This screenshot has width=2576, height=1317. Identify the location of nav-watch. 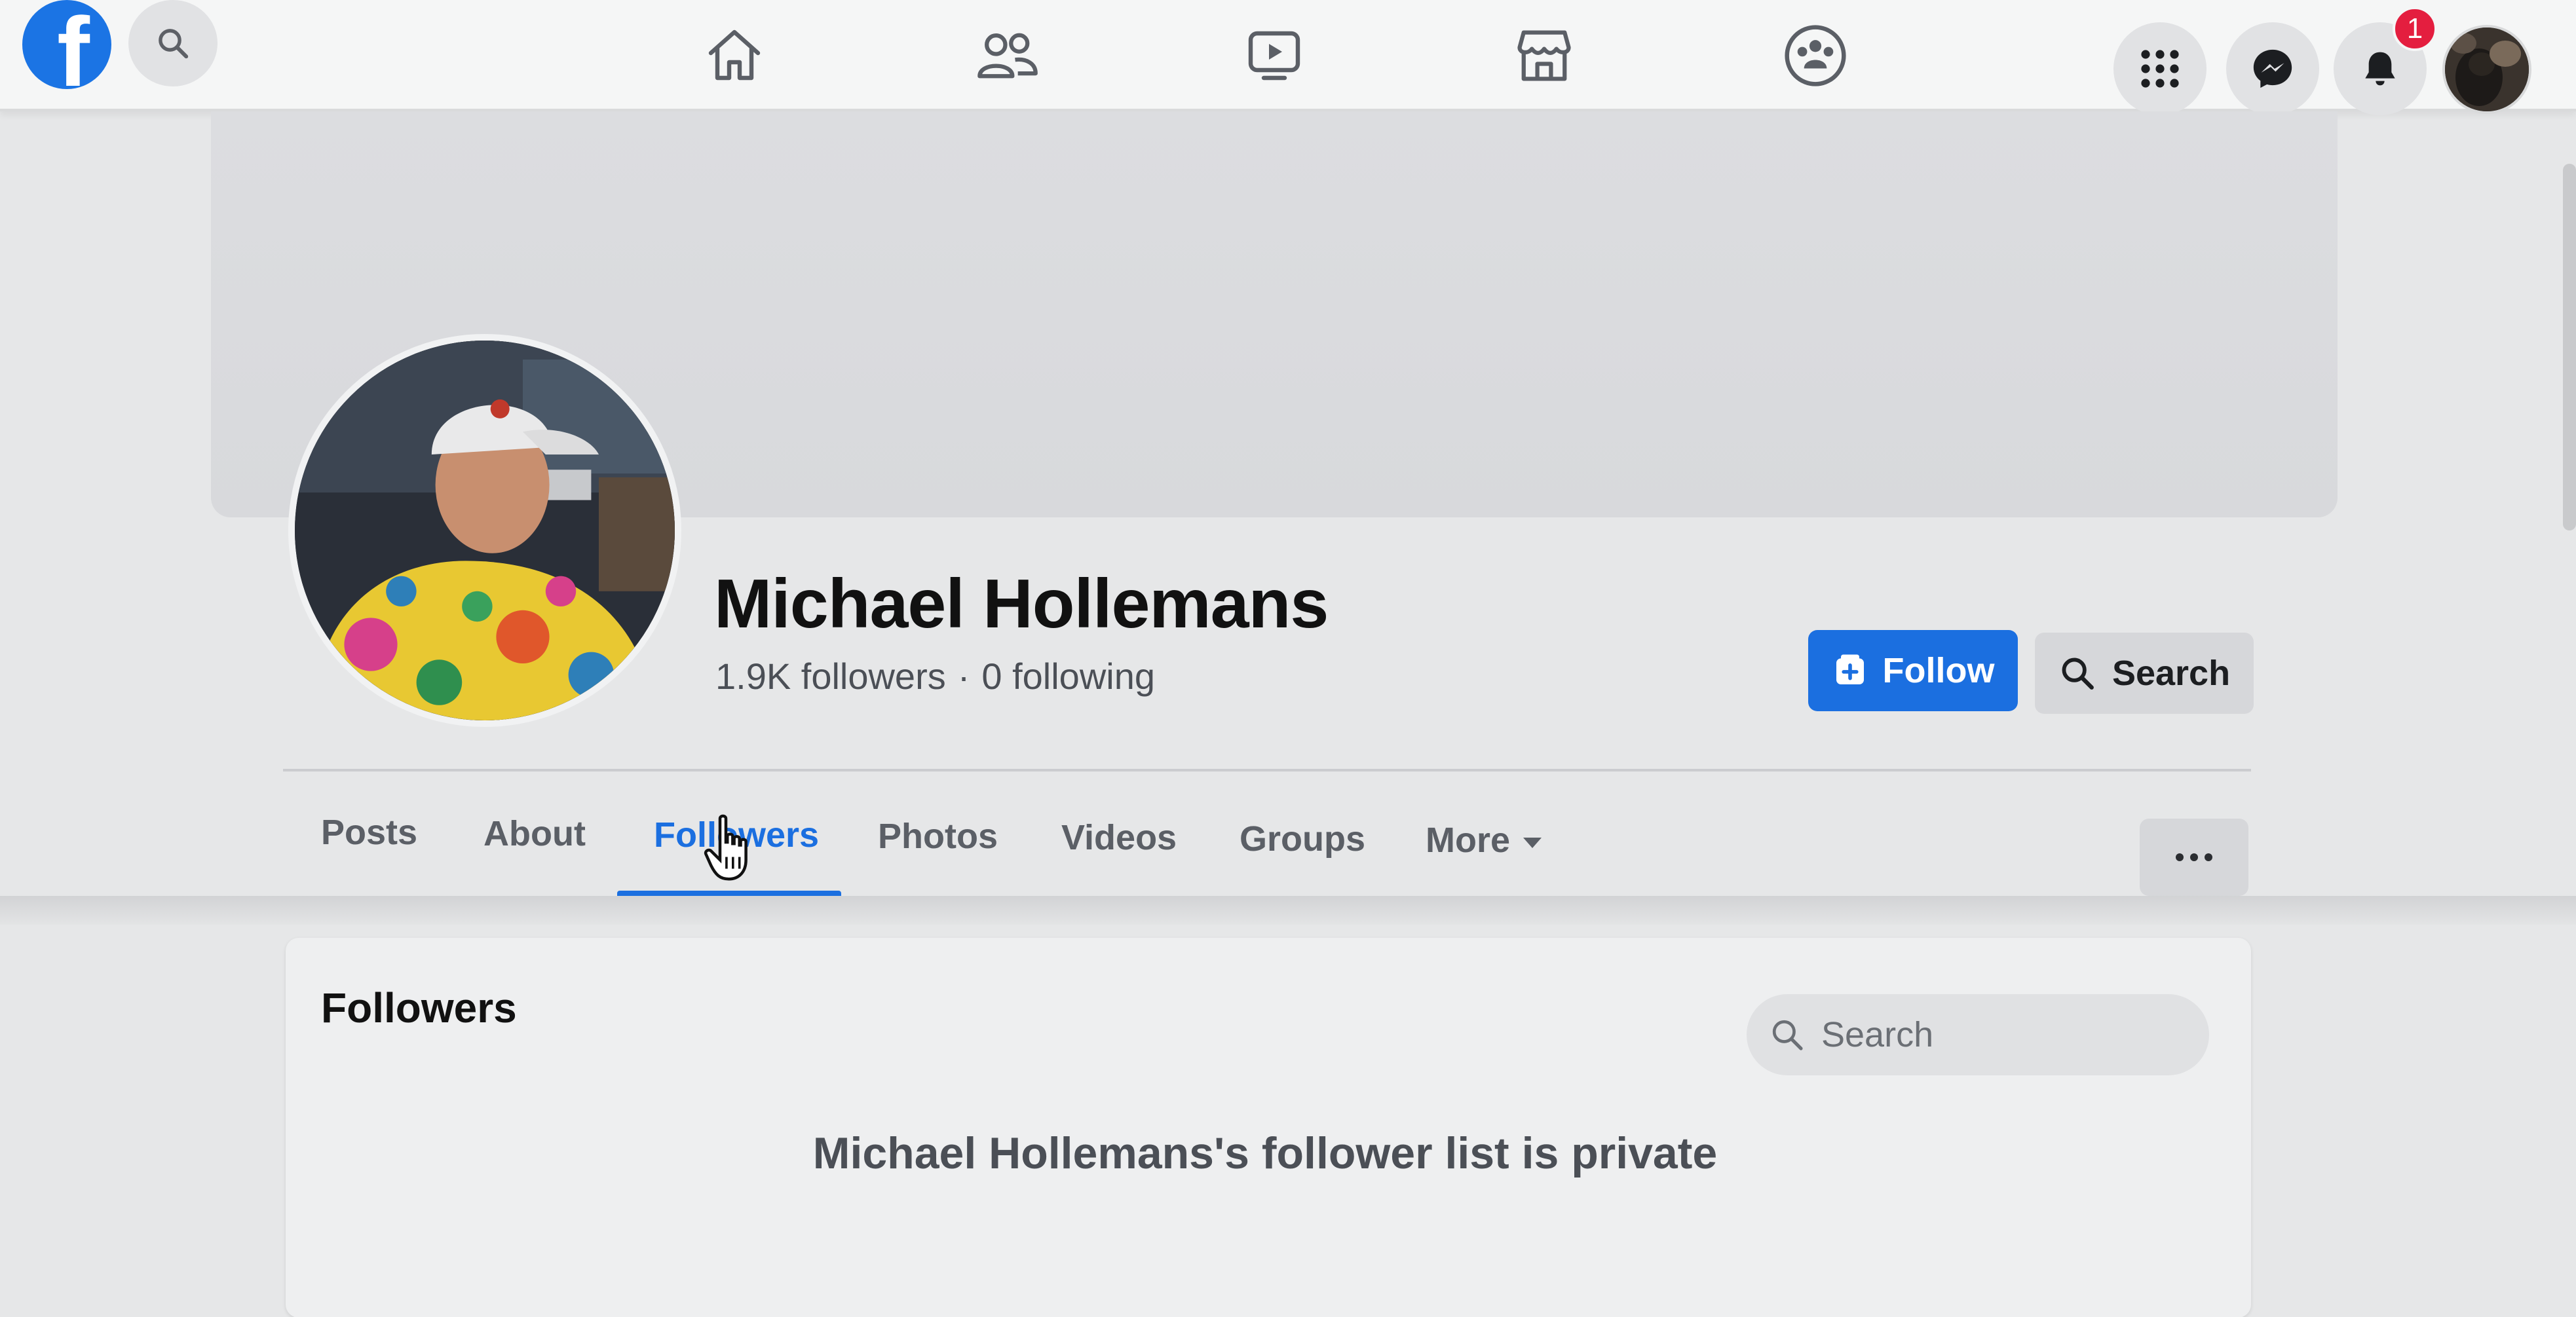
(1274, 56).